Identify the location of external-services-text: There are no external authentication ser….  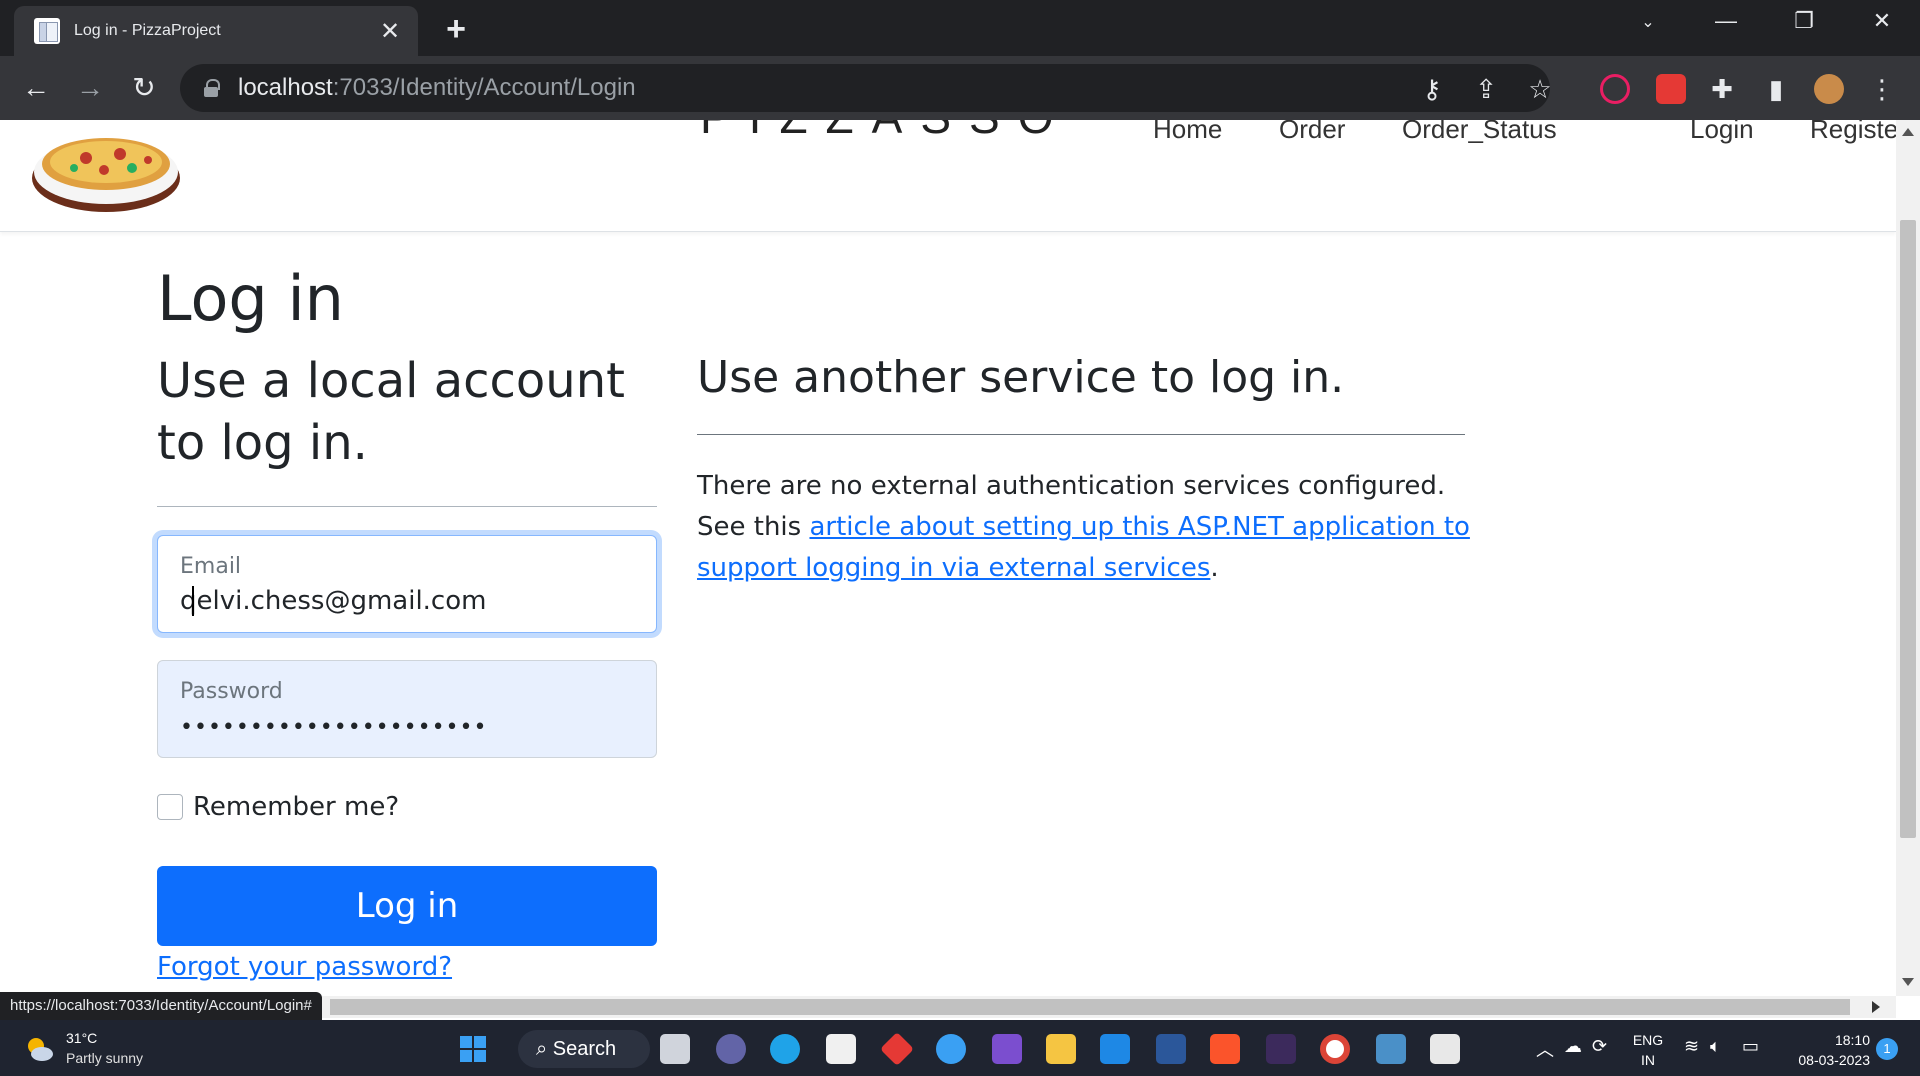
(1087, 527).